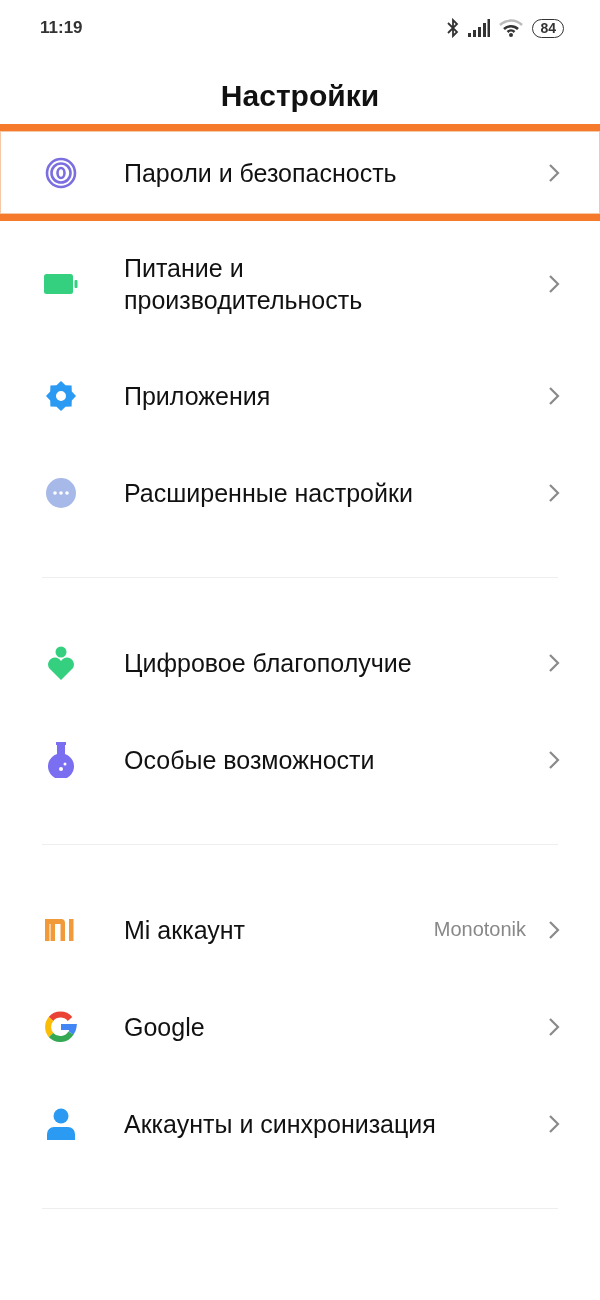 Image resolution: width=600 pixels, height=1300 pixels. I want to click on item-label: Цифровое благополучие, so click(268, 663).